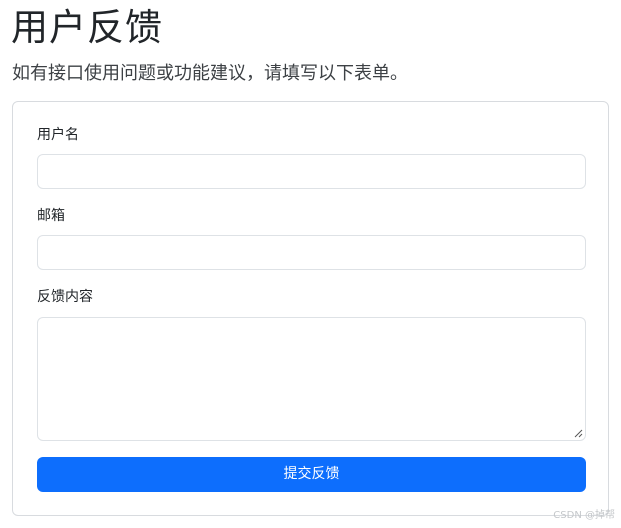 The image size is (621, 528). Describe the element at coordinates (584, 515) in the screenshot. I see `watermark: CSDN @掉帮` at that location.